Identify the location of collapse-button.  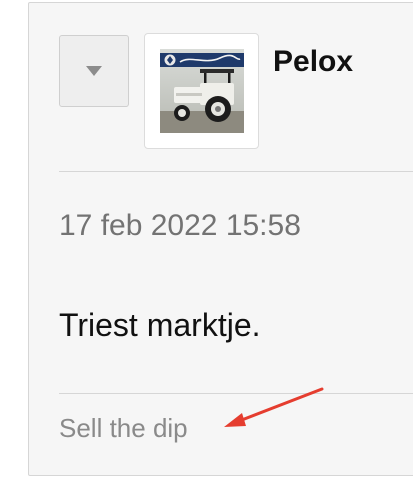
(94, 71).